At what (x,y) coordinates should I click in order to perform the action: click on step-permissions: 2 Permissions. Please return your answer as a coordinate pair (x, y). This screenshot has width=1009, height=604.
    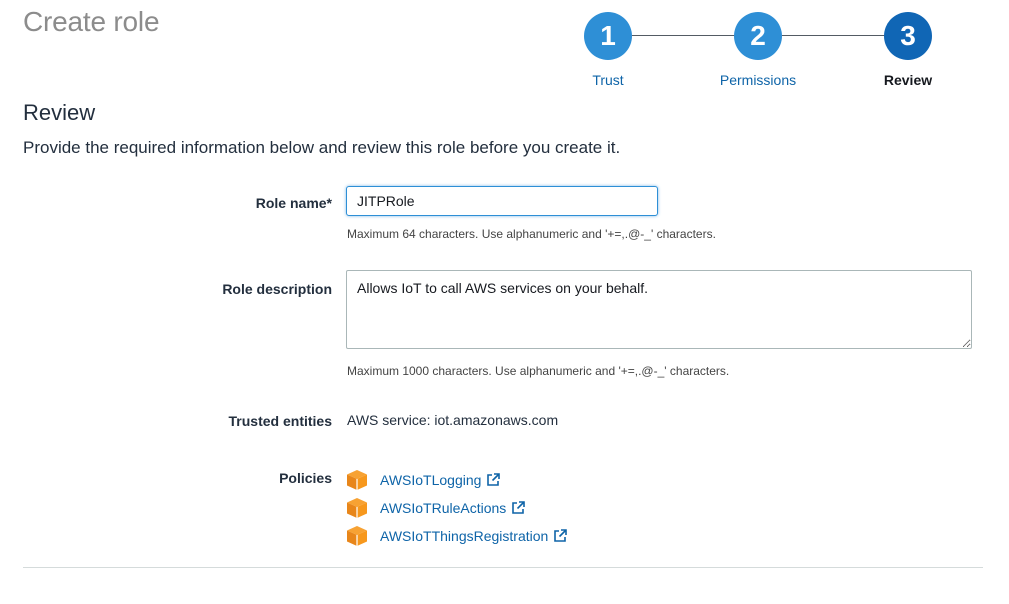
    Looking at the image, I should click on (758, 50).